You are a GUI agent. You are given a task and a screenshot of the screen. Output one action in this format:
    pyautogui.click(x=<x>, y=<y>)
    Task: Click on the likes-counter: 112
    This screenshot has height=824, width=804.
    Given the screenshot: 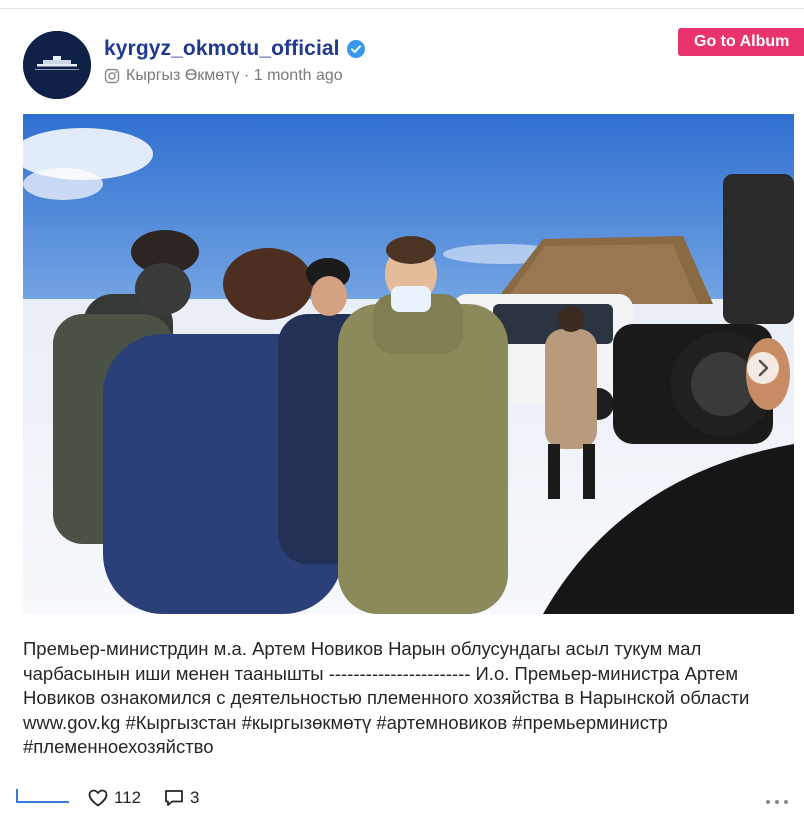 What is the action you would take?
    pyautogui.click(x=114, y=798)
    